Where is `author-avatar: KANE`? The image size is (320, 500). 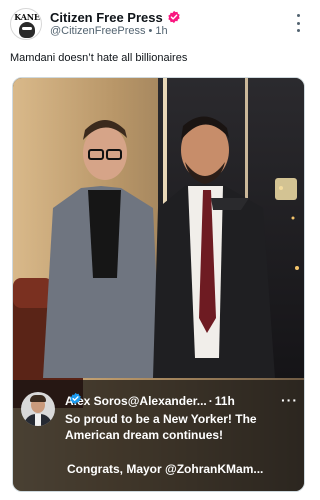
author-avatar: KANE is located at coordinates (26, 24).